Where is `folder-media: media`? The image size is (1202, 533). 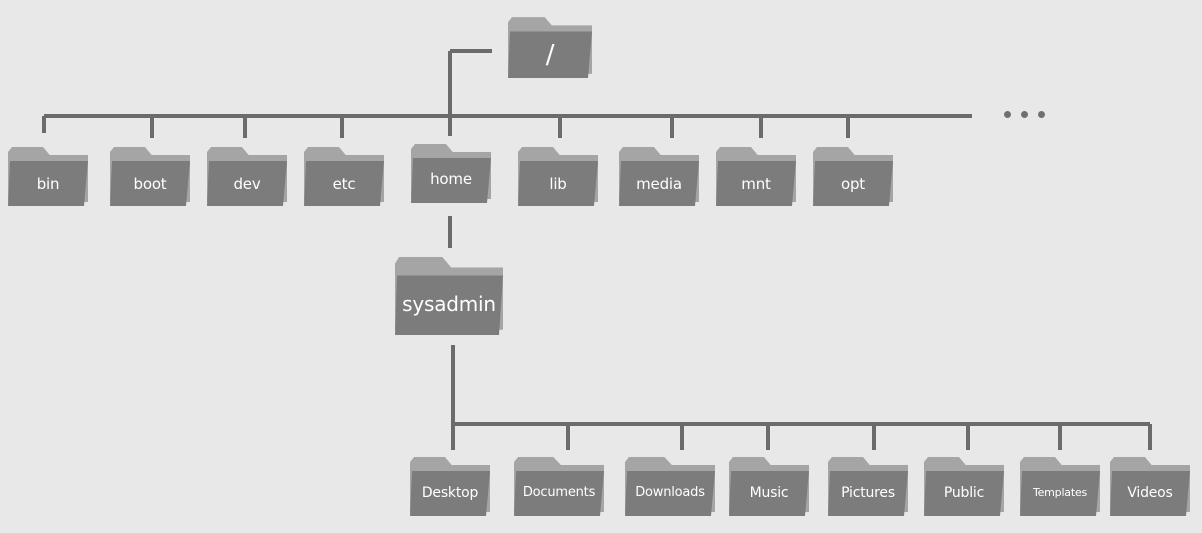 folder-media: media is located at coordinates (659, 175).